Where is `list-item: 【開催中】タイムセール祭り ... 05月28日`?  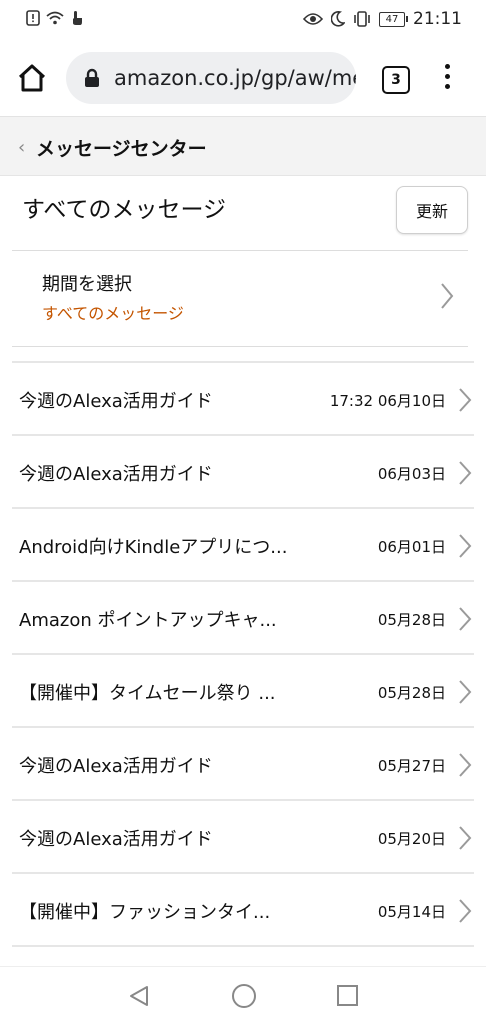
list-item: 【開催中】タイムセール祭り ... 05月28日 is located at coordinates (243, 689).